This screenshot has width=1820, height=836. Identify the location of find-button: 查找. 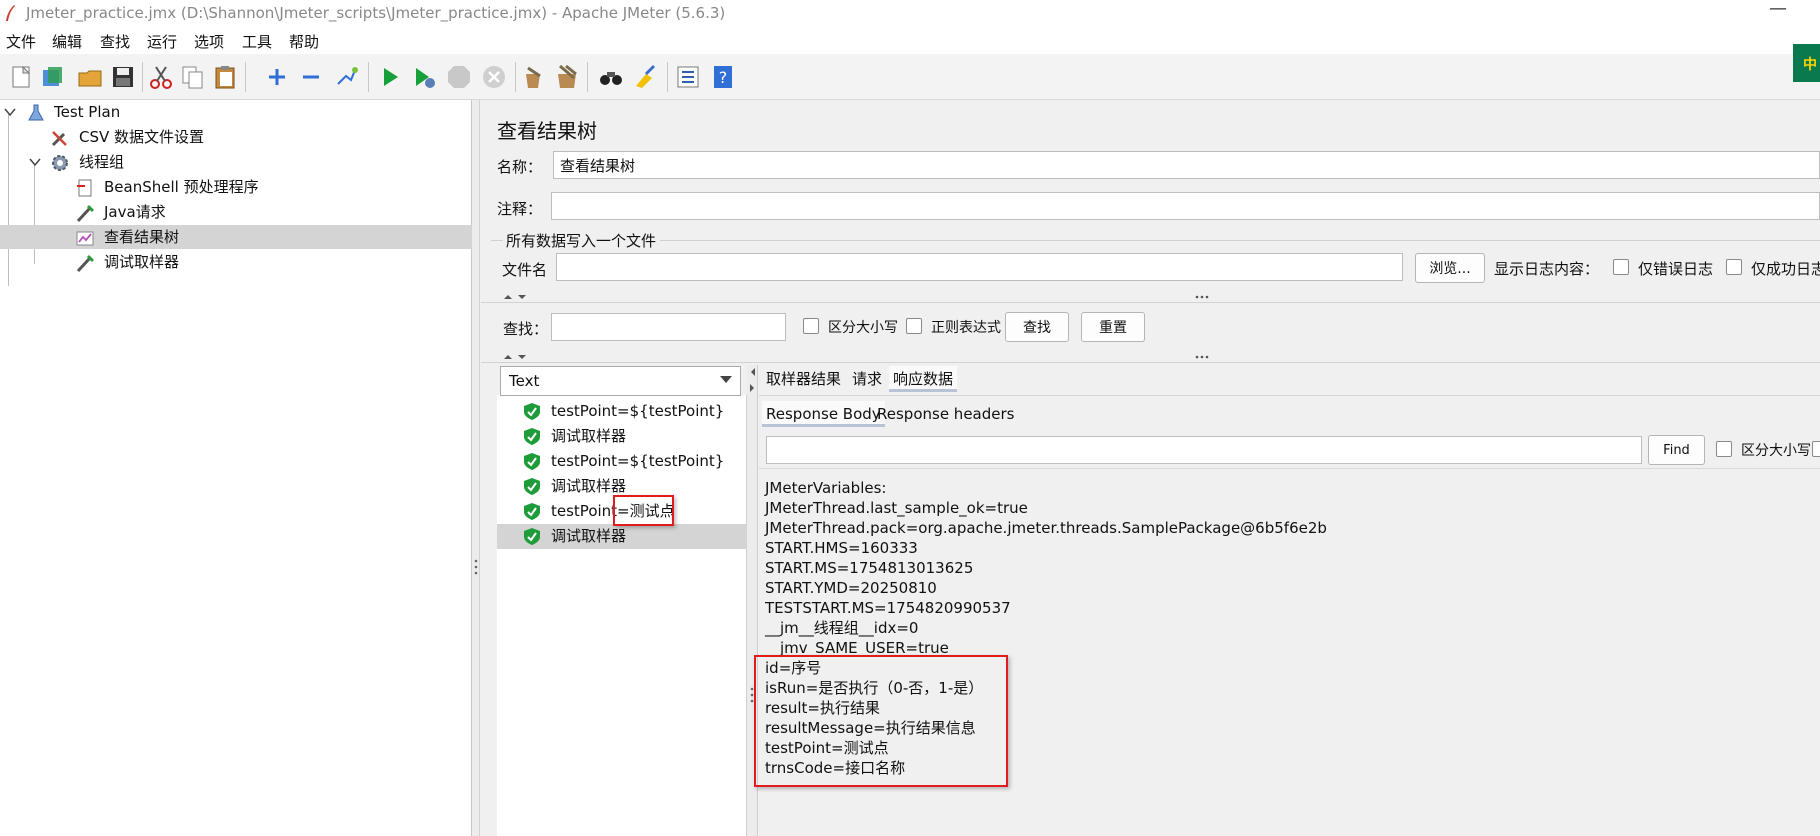
(1037, 327).